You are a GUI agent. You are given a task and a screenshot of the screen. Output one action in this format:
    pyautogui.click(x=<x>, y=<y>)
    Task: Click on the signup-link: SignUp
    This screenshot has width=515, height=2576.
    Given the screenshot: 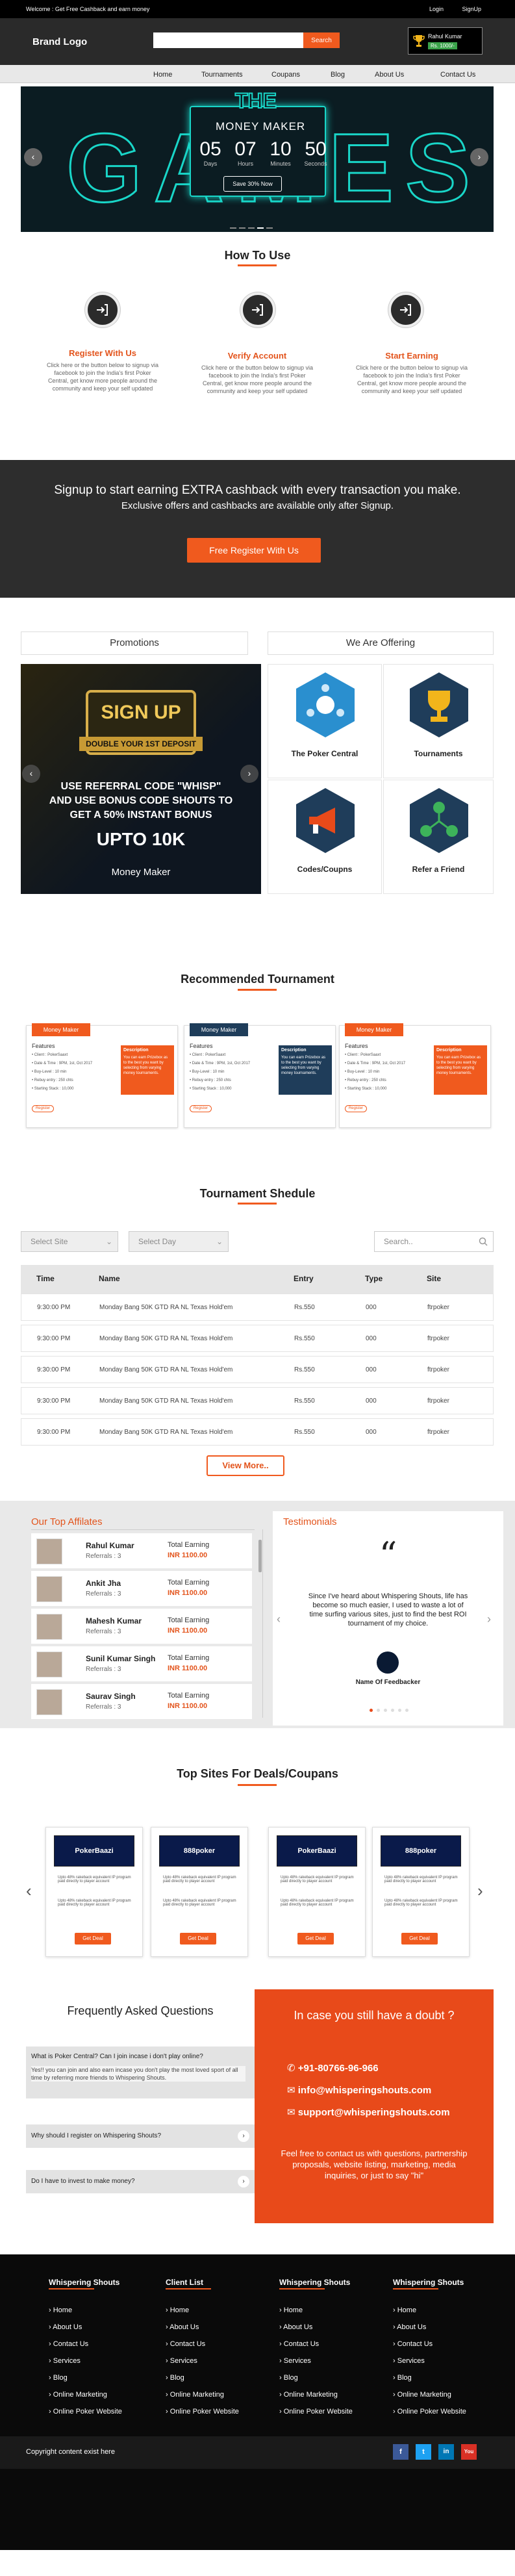 What is the action you would take?
    pyautogui.click(x=471, y=9)
    